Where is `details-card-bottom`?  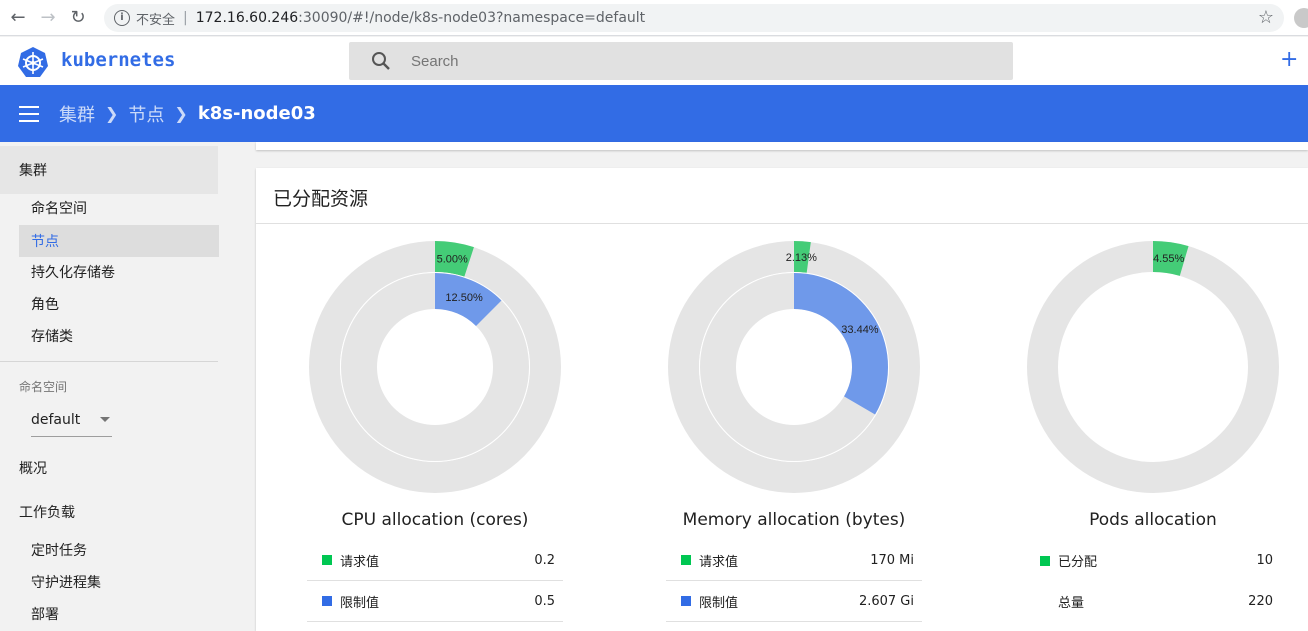
details-card-bottom is located at coordinates (782, 146).